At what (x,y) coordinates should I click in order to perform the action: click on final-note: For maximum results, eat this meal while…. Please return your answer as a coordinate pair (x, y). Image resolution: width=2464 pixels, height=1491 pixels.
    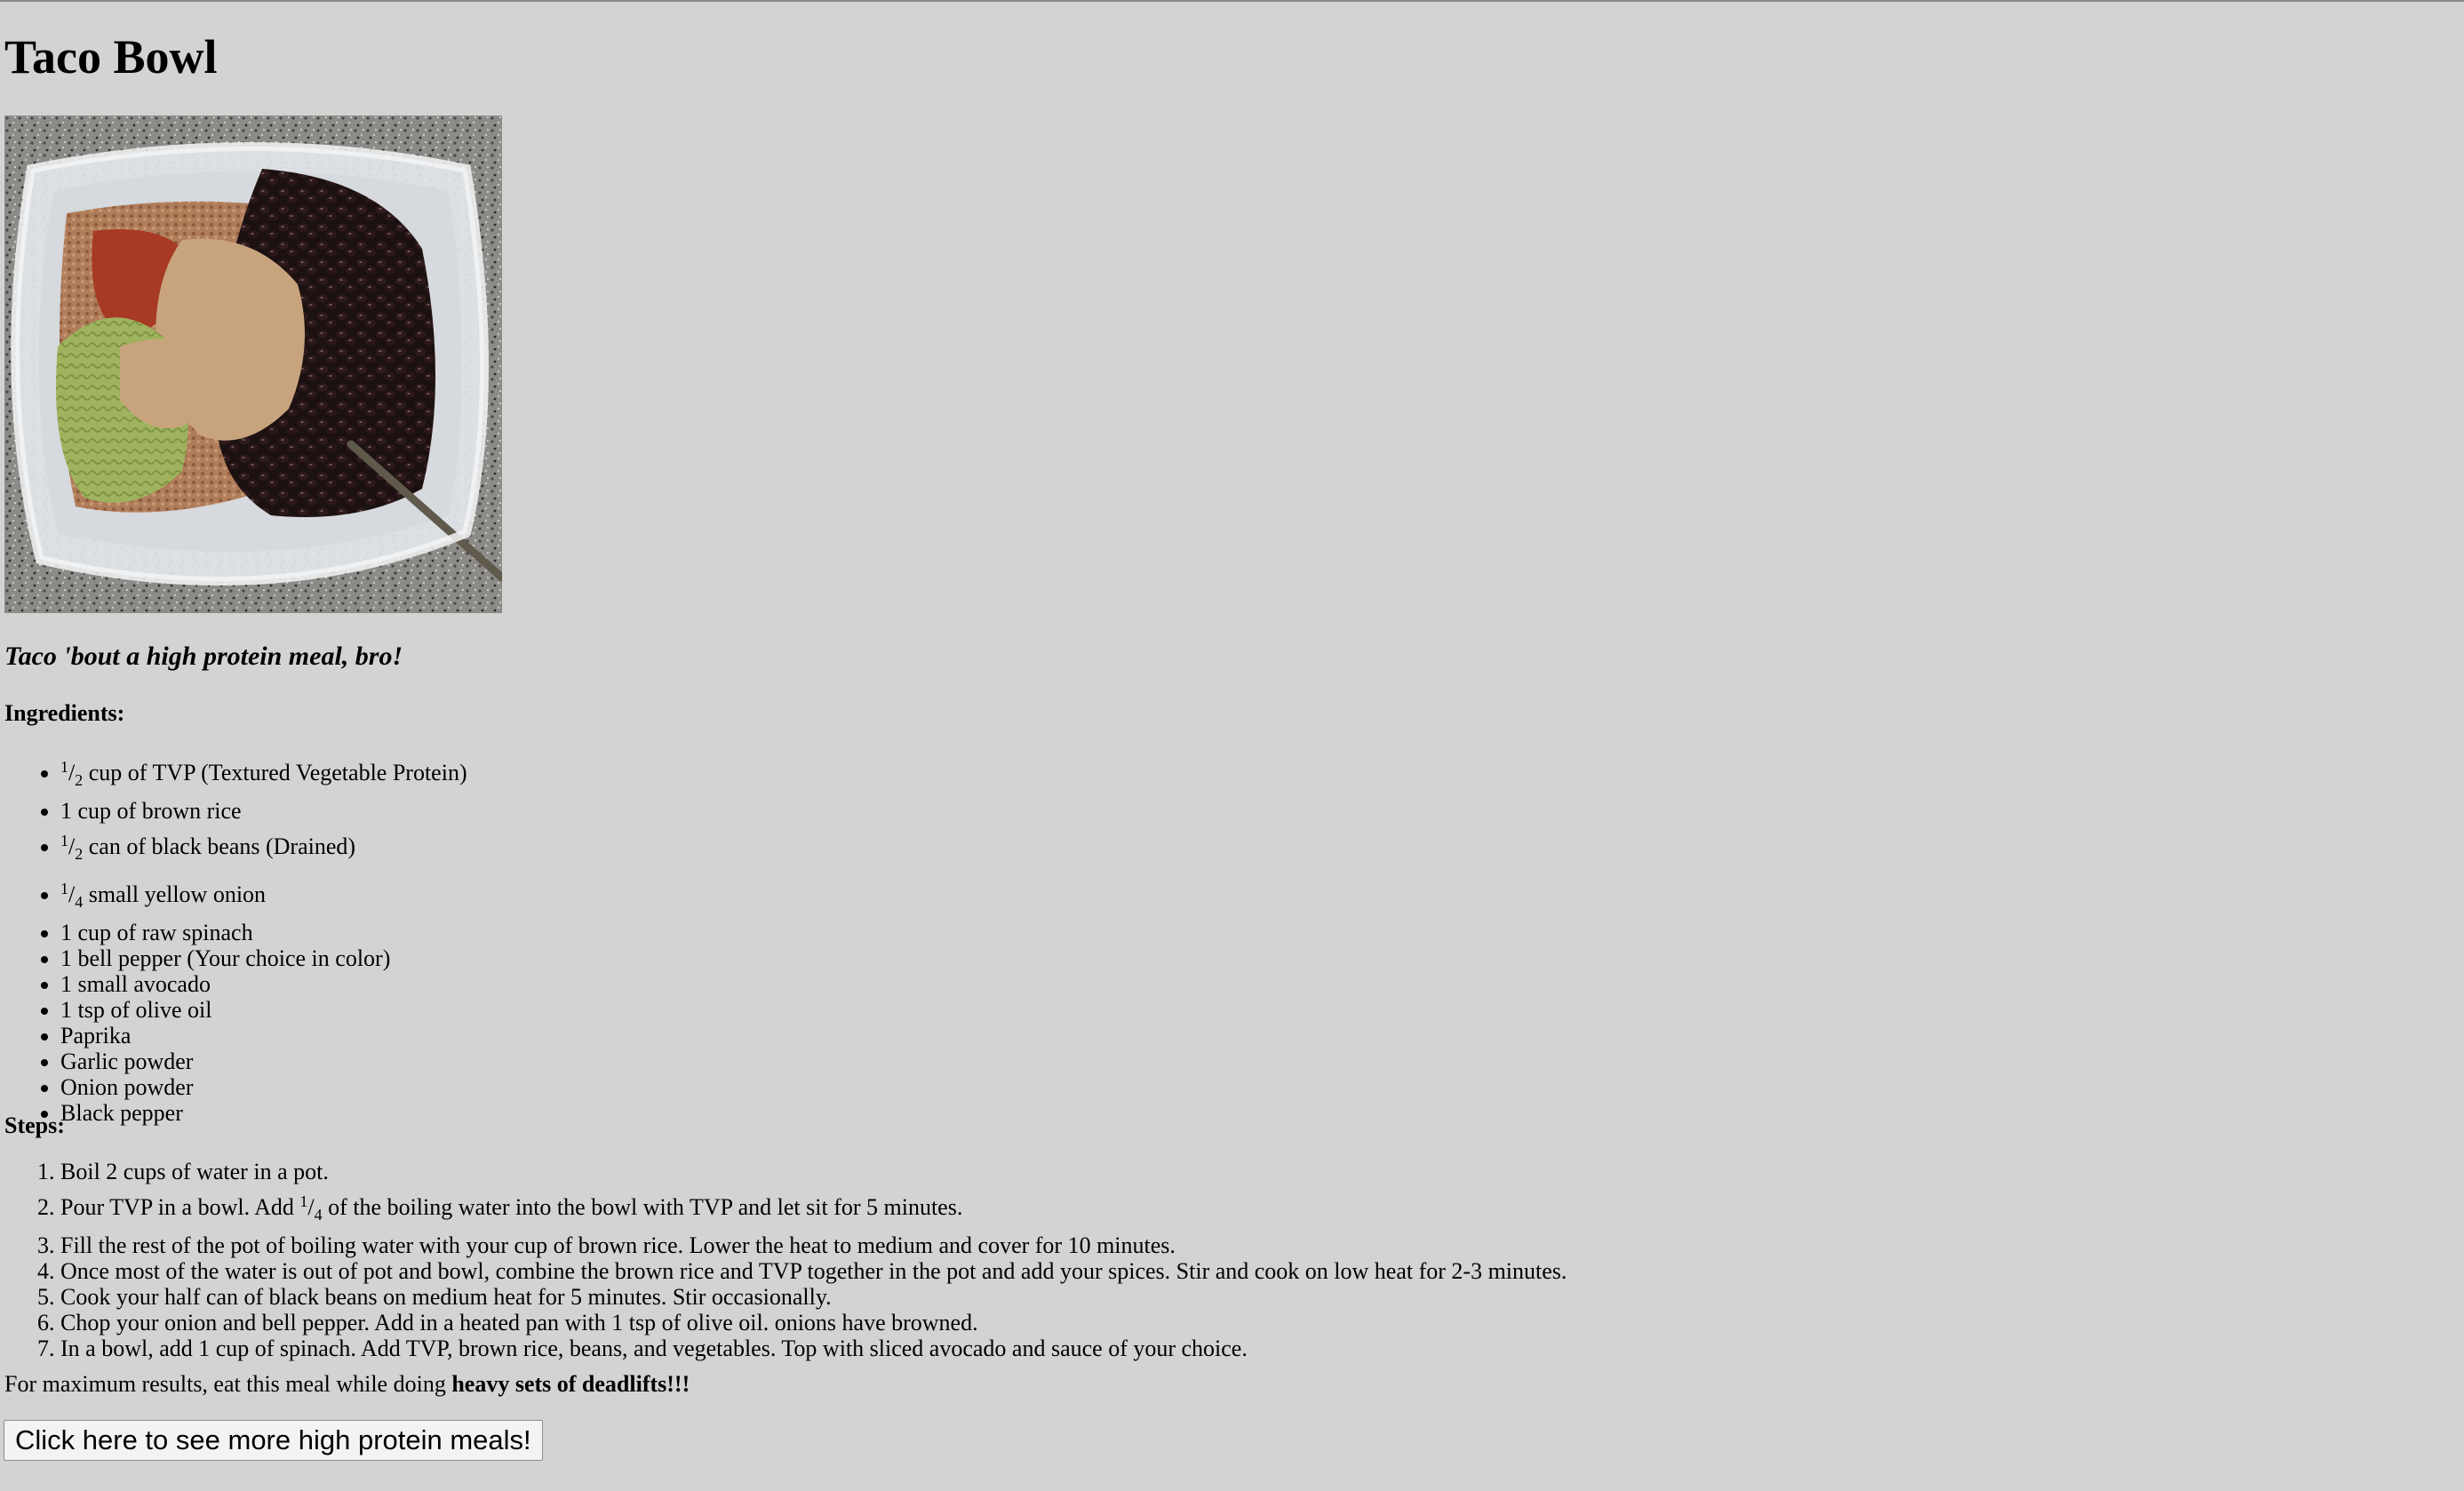
    Looking at the image, I should click on (347, 1384).